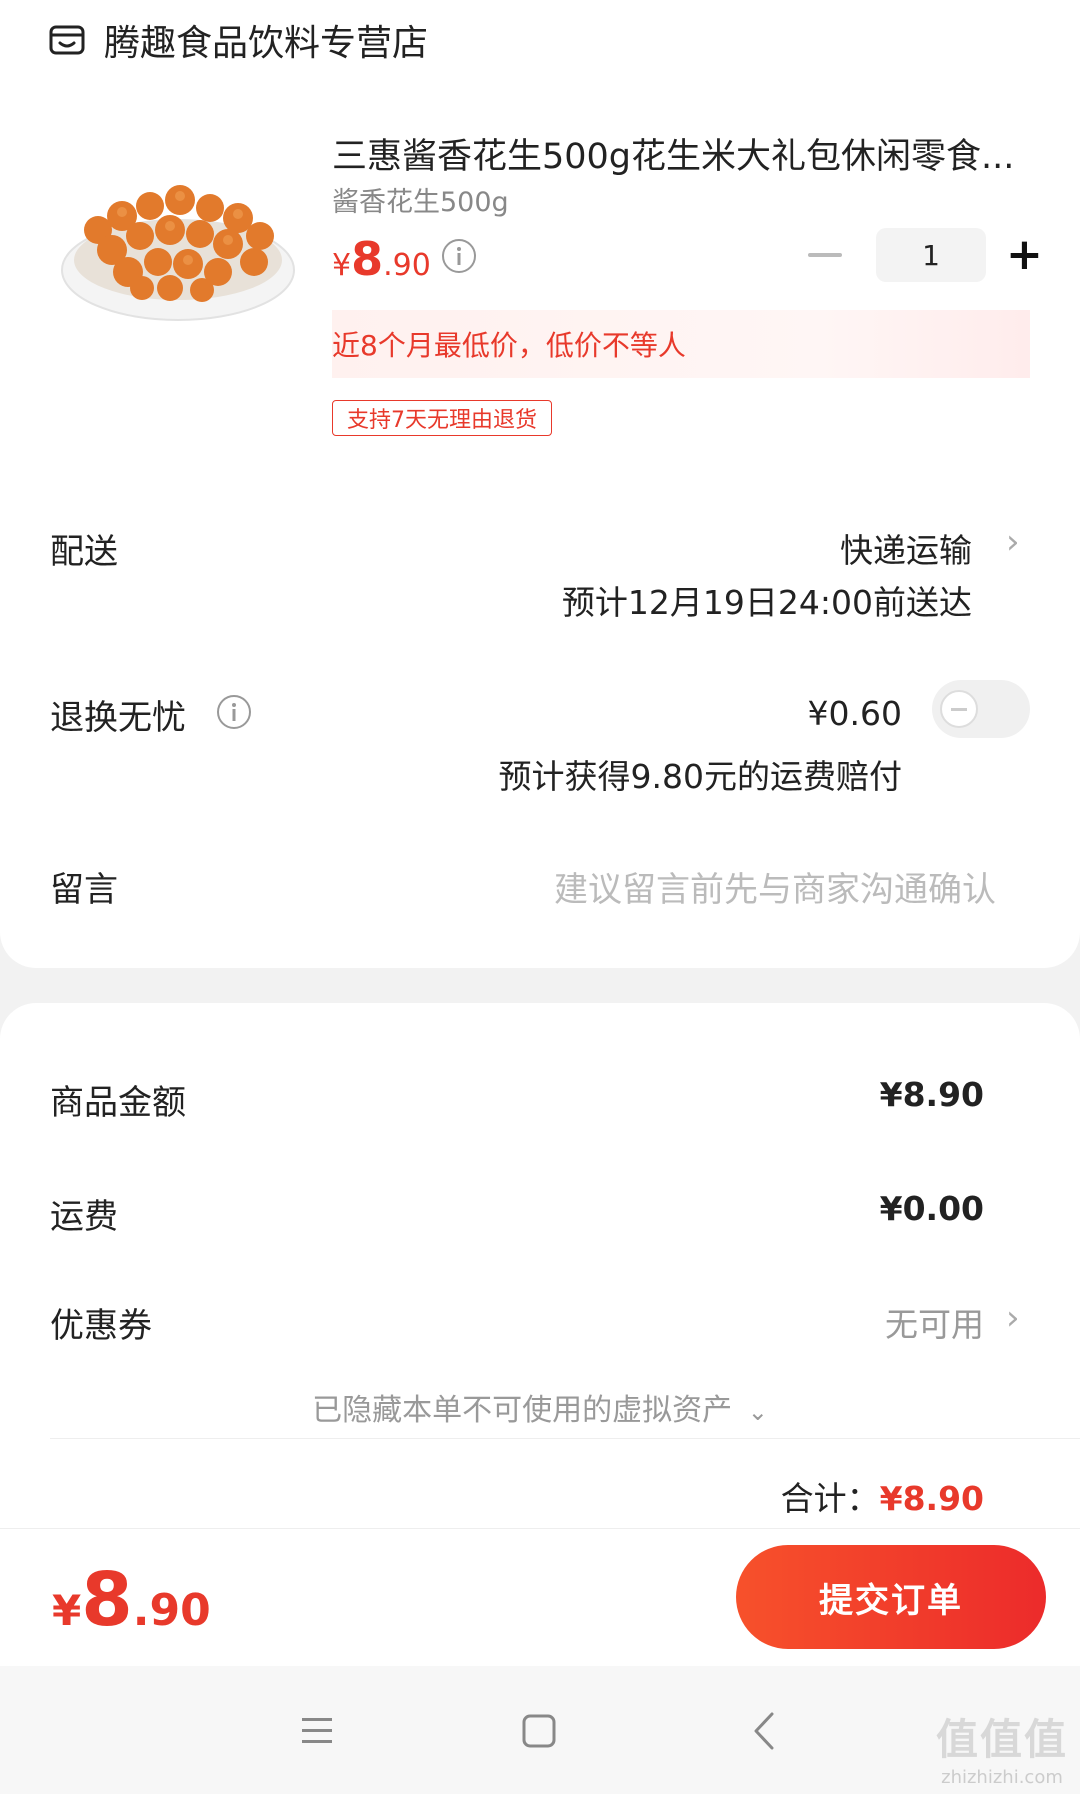  Describe the element at coordinates (442, 418) in the screenshot. I see `return-policy-tag: 支持7天无理由退货` at that location.